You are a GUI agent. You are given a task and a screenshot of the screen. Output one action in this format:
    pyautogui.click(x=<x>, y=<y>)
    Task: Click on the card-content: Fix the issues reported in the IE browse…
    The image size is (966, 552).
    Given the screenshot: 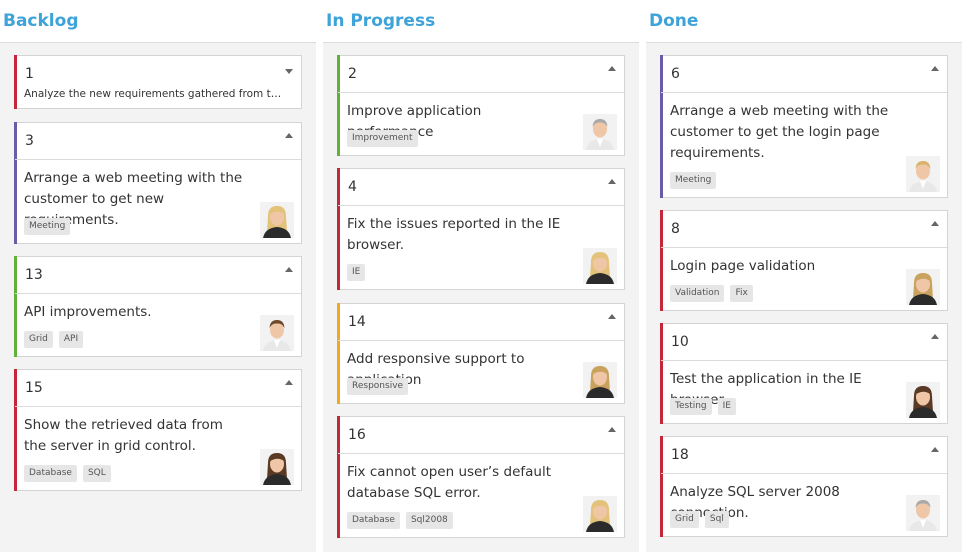 What is the action you would take?
    pyautogui.click(x=481, y=247)
    